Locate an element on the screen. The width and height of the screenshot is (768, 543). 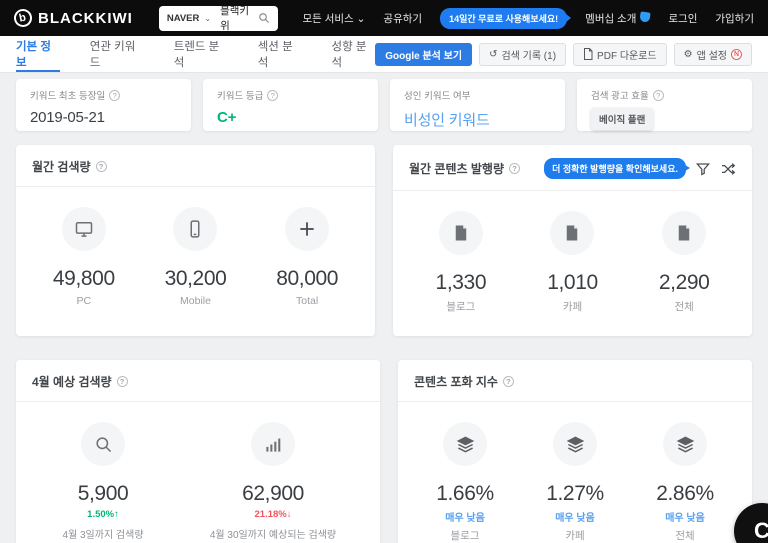
metric-pc: 49,800 PC is located at coordinates (84, 257).